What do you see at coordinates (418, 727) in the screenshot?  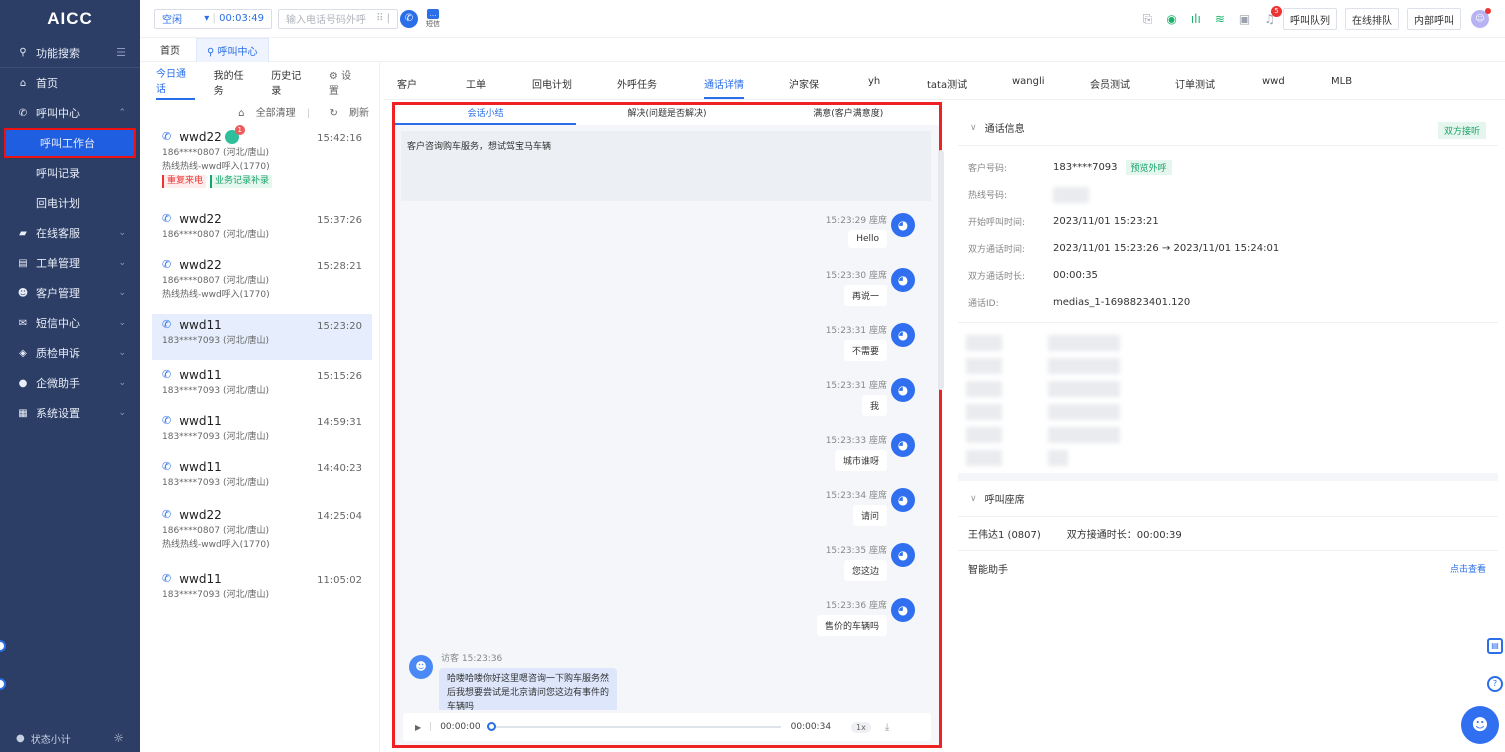 I see `play-icon: ▶` at bounding box center [418, 727].